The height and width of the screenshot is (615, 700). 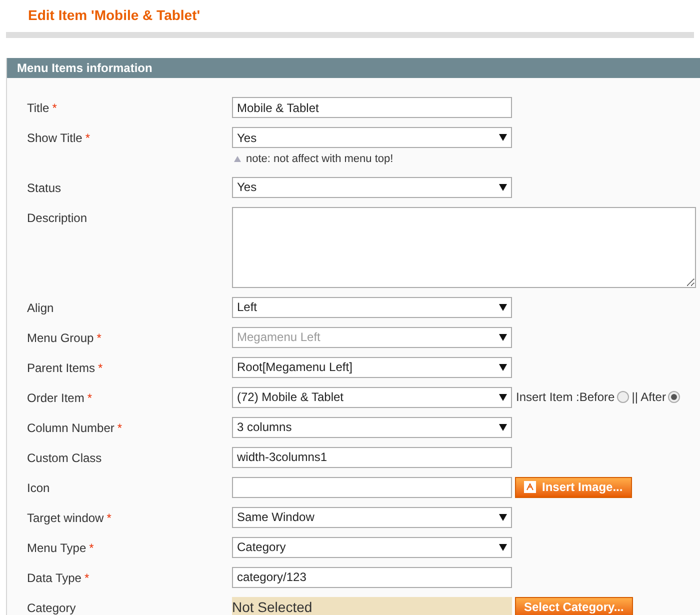 What do you see at coordinates (372, 107) in the screenshot?
I see `text-field: Mobile & Tablet` at bounding box center [372, 107].